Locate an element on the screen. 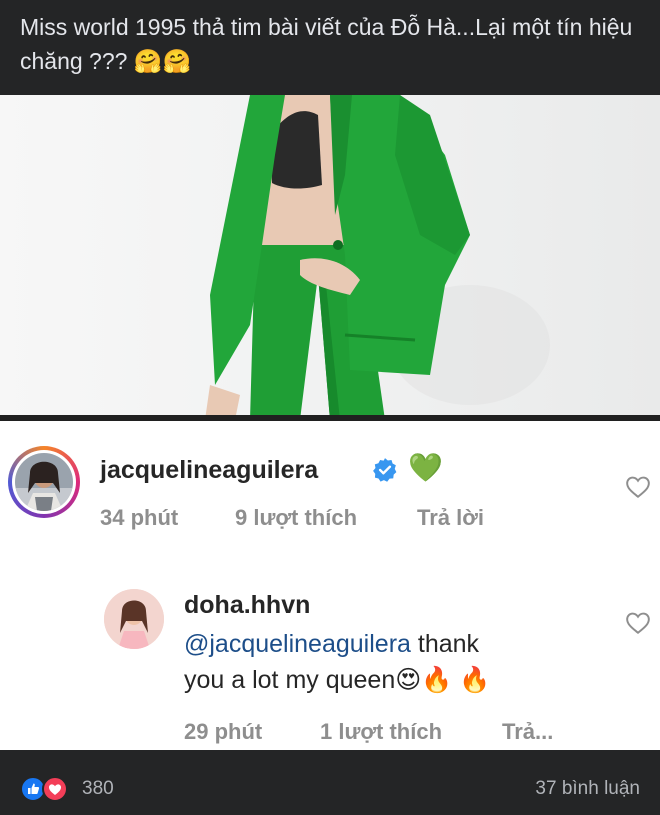 Image resolution: width=660 pixels, height=815 pixels. avatar-photo is located at coordinates (44, 482).